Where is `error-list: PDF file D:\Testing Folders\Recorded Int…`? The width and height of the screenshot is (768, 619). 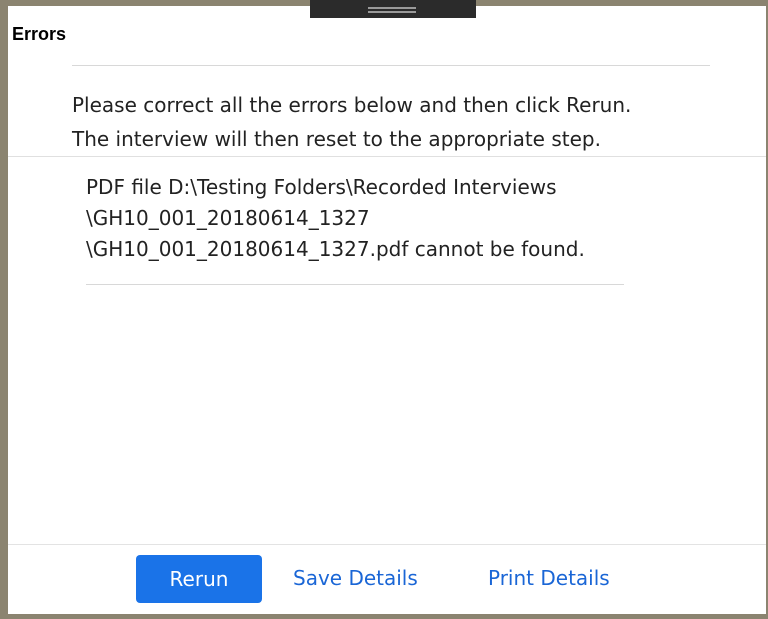 error-list: PDF file D:\Testing Folders\Recorded Int… is located at coordinates (386, 218).